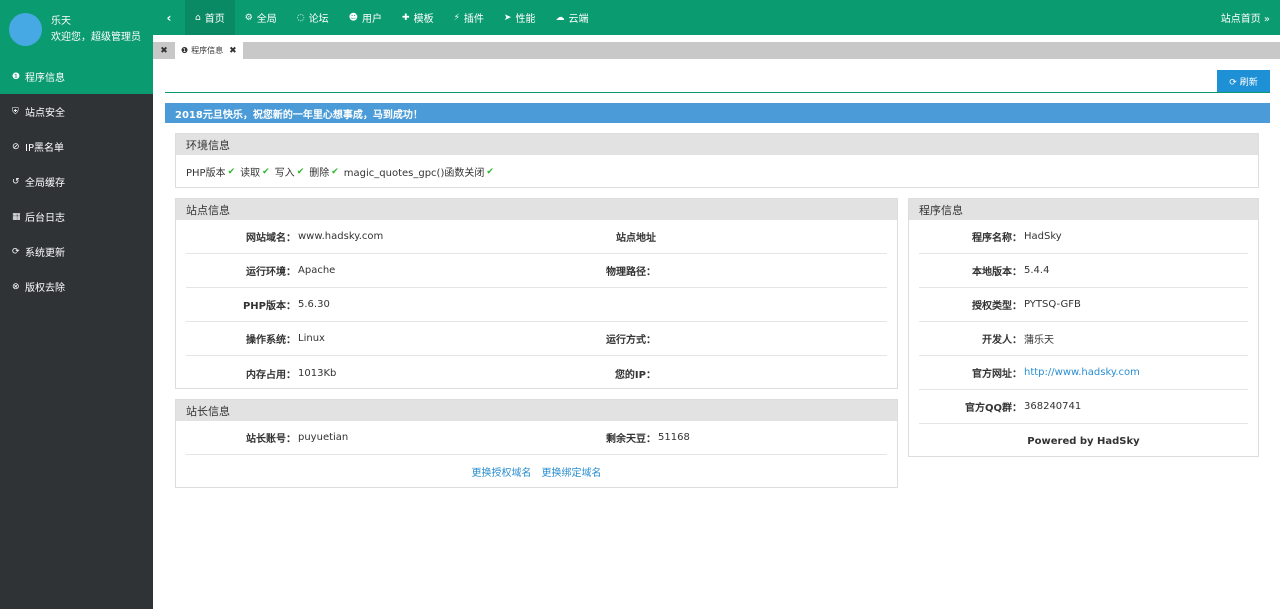  I want to click on nav-item-label: 性能, so click(525, 19).